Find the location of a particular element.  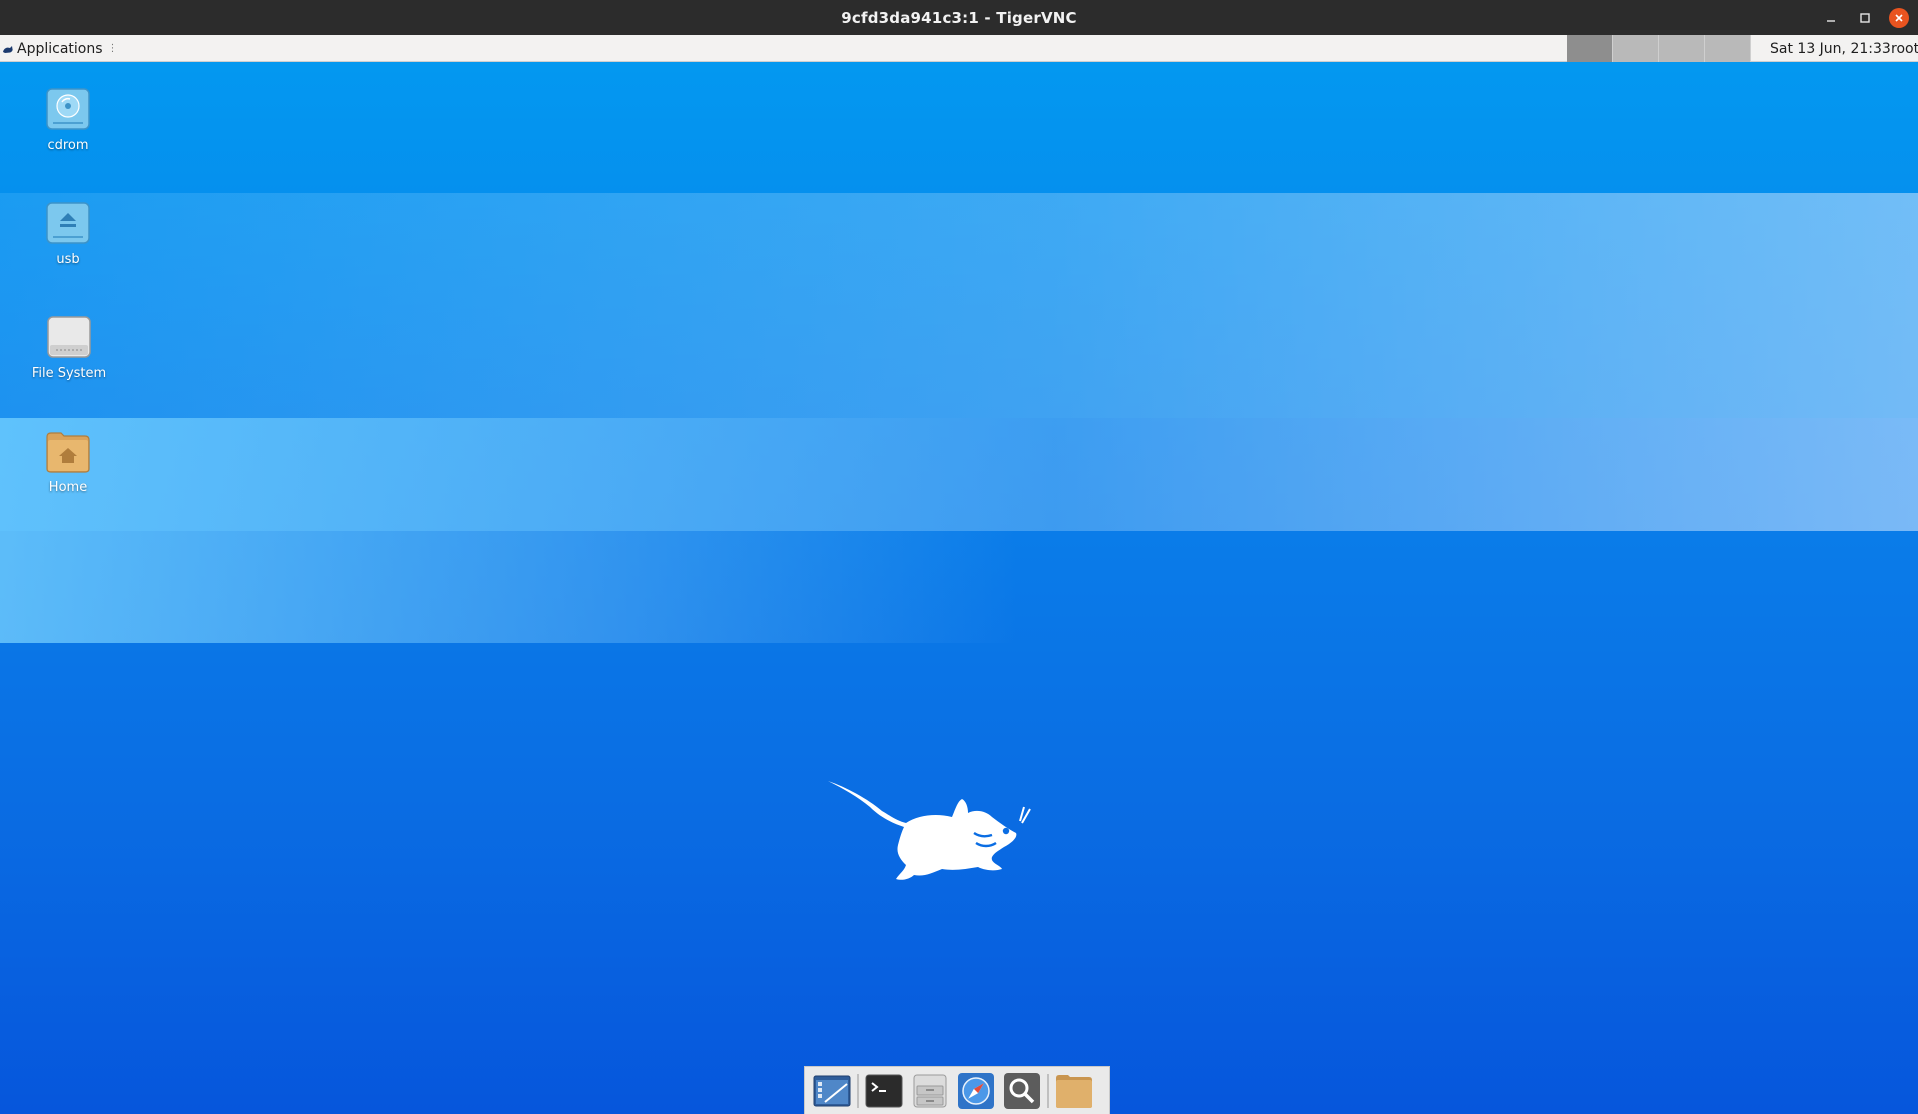

applications-label: Applications is located at coordinates (60, 48).